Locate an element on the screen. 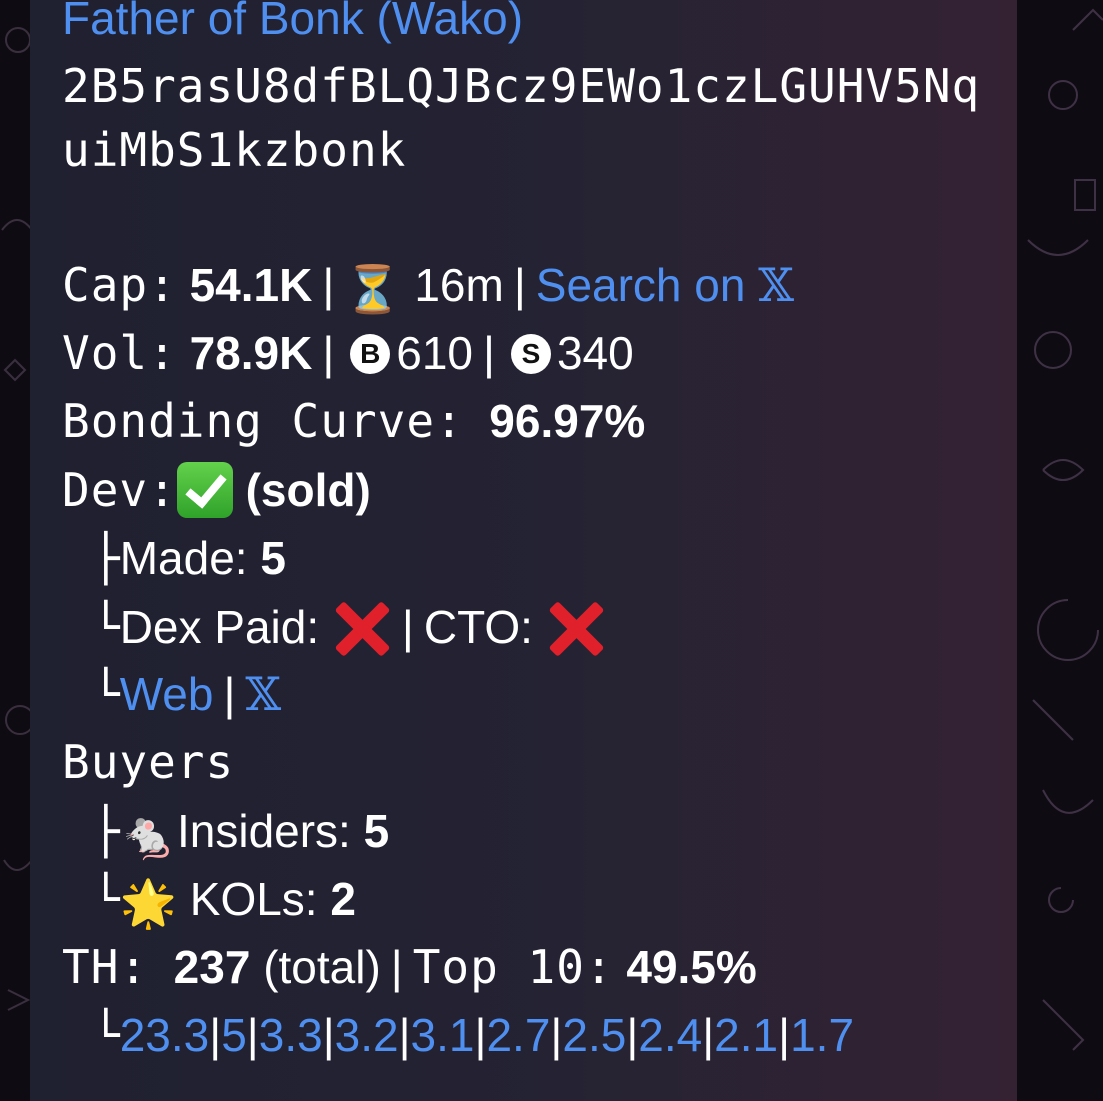 The image size is (1103, 1101). kols-label: KOLs: is located at coordinates (253, 899).